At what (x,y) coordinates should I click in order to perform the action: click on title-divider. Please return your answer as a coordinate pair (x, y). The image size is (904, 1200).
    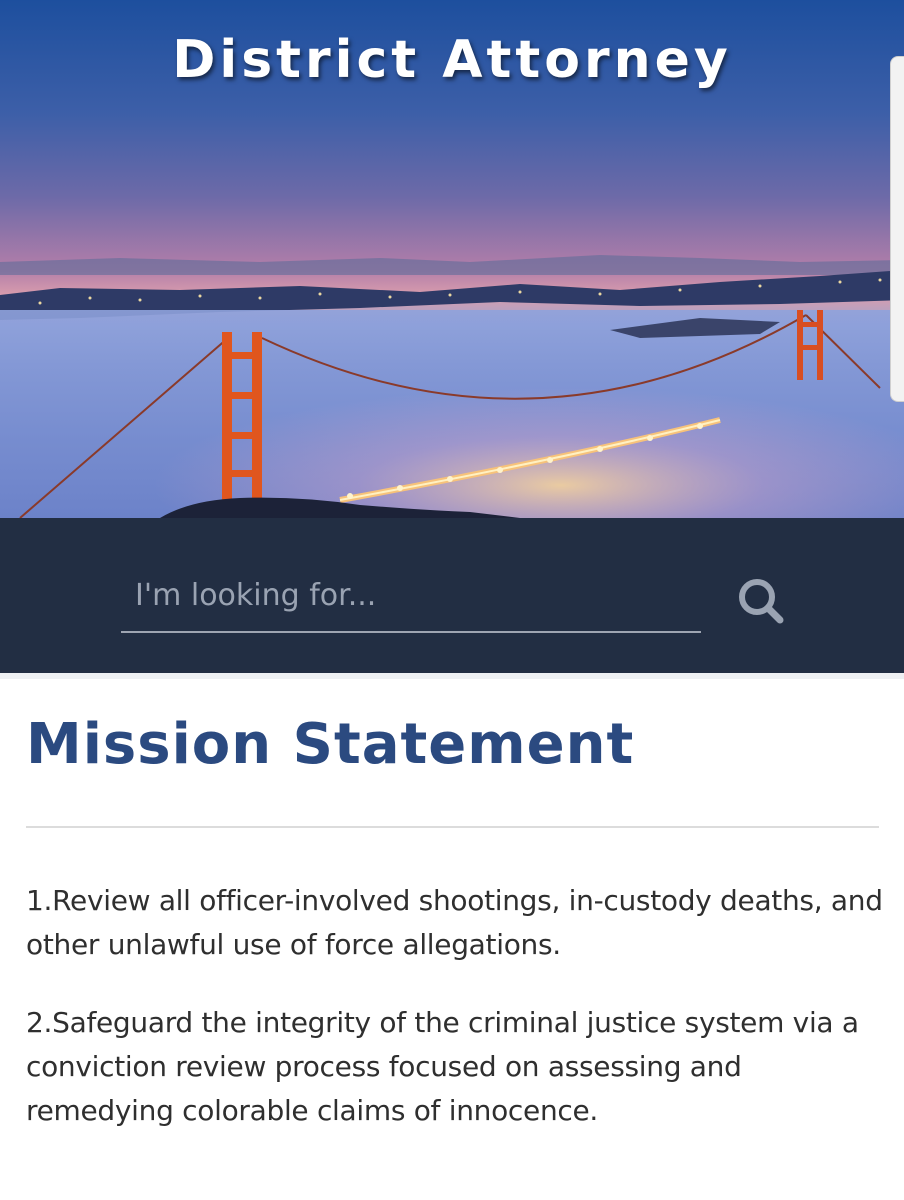
    Looking at the image, I should click on (452, 827).